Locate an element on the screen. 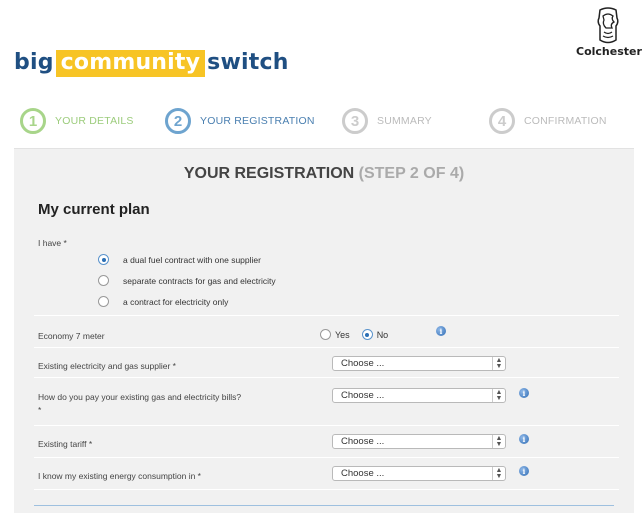 This screenshot has height=513, width=644. step-number: 3 is located at coordinates (355, 121).